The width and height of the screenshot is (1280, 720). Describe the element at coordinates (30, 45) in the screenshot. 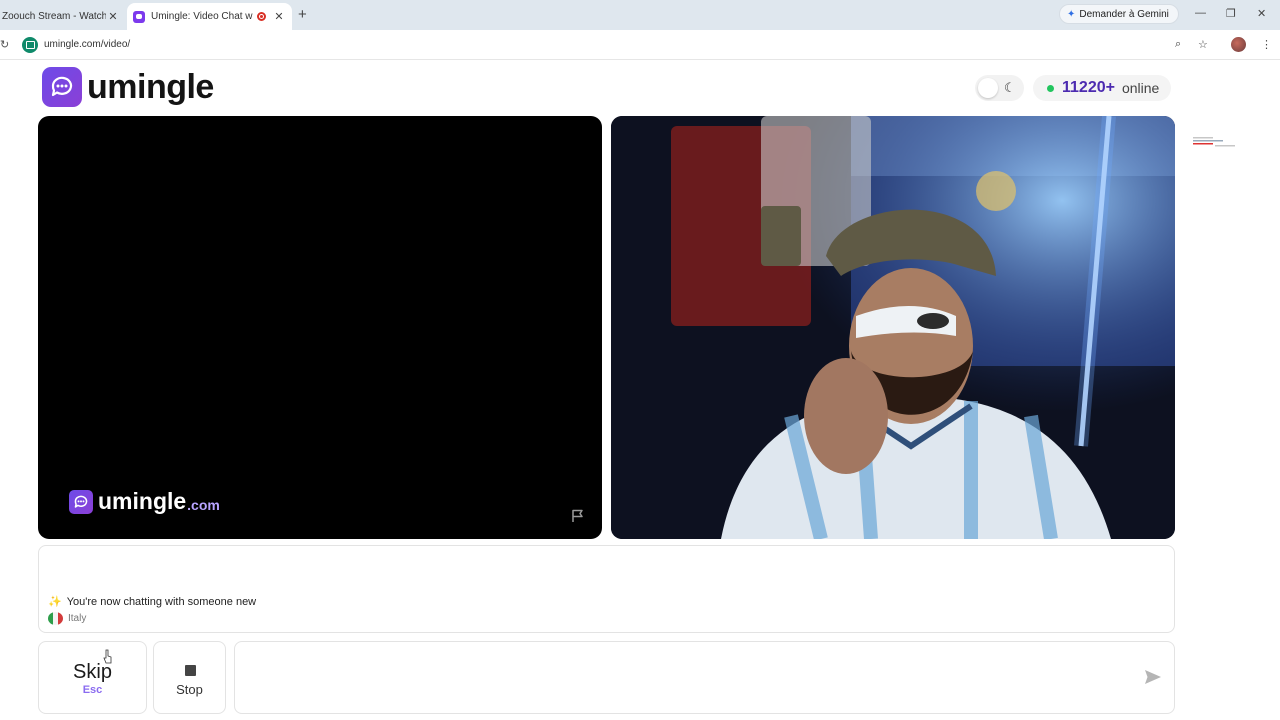

I see `site-info-icon` at that location.